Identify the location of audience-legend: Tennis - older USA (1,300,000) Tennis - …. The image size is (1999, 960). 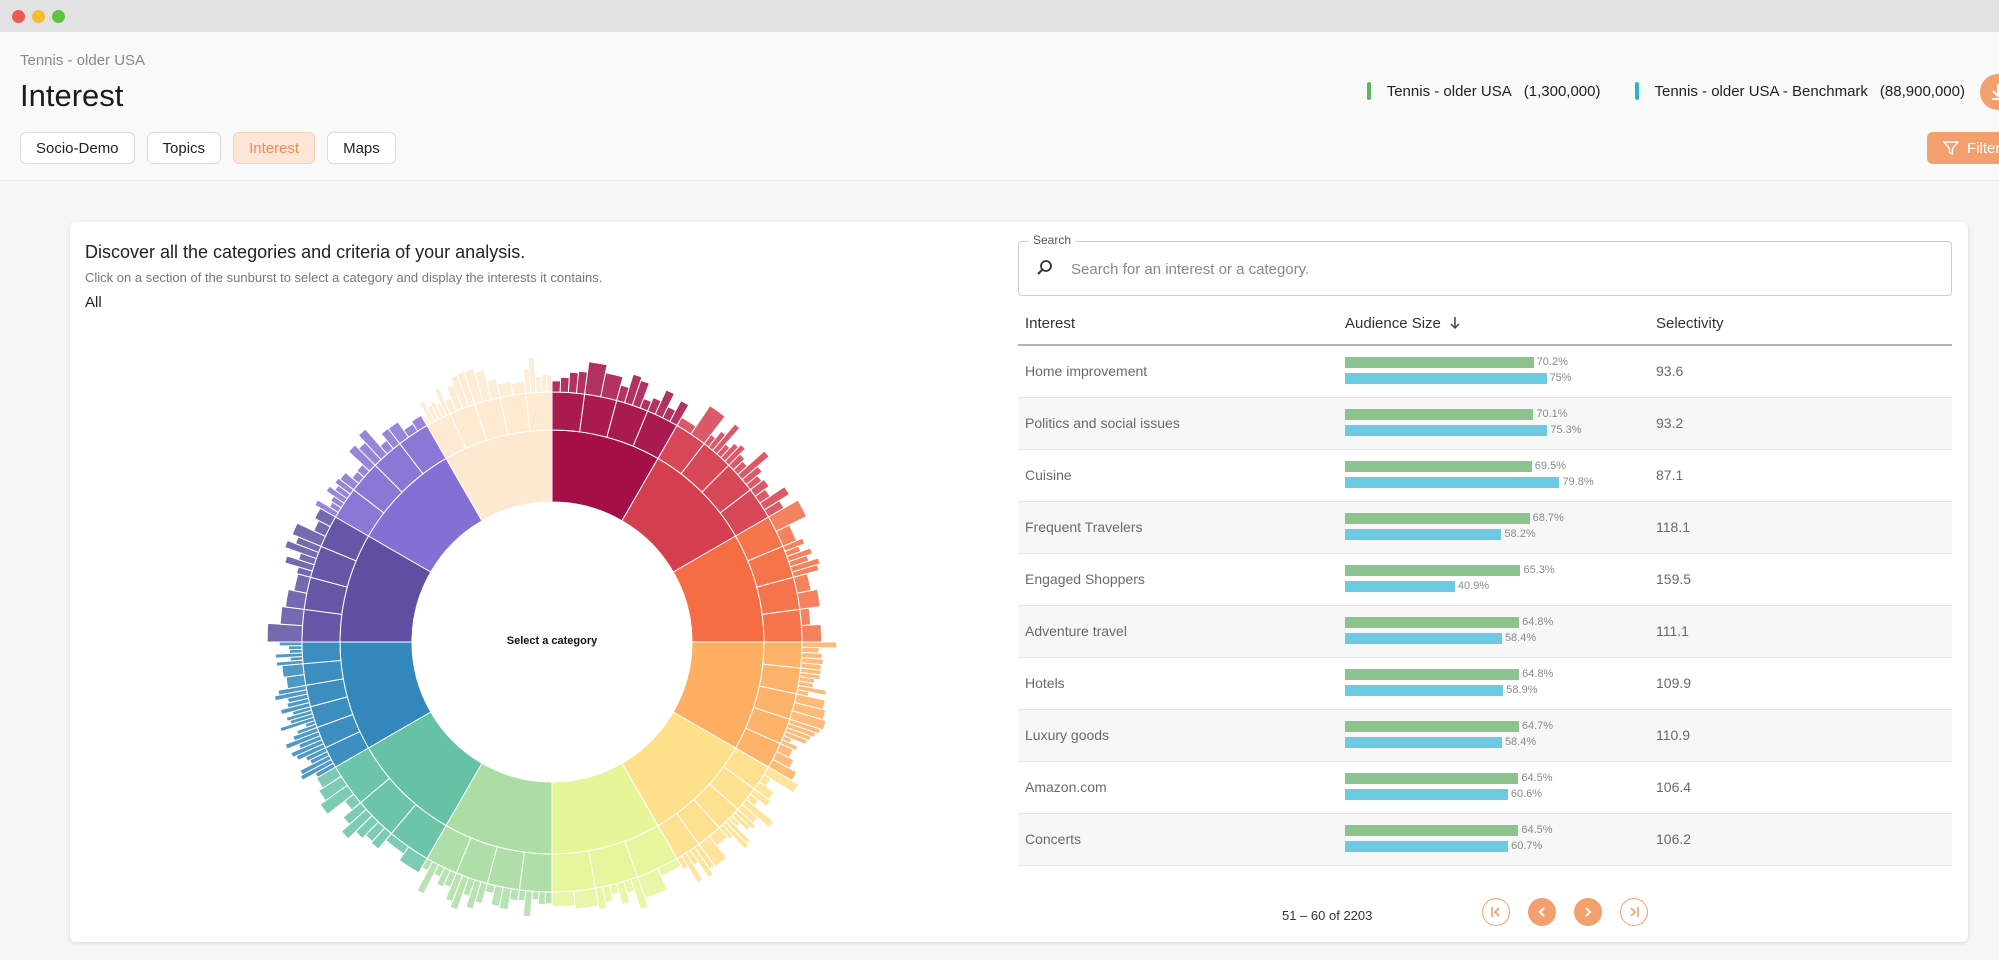
(1665, 91).